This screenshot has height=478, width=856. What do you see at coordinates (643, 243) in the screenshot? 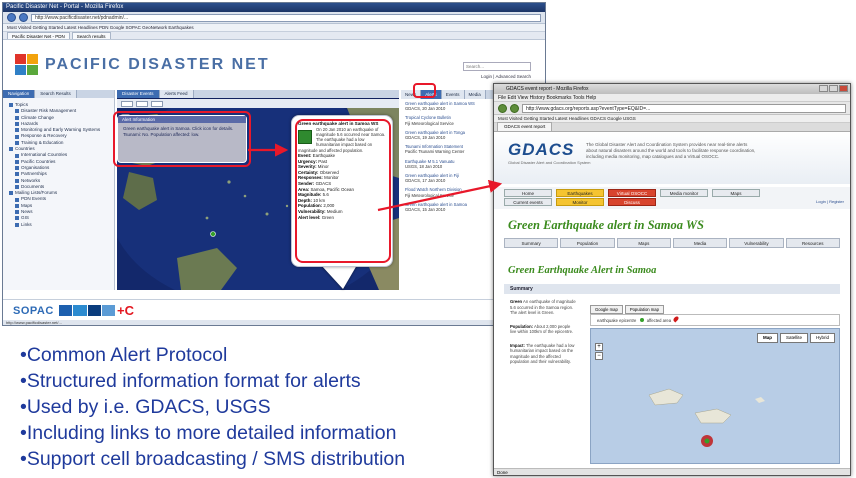
I see `event-subtab: Maps` at bounding box center [643, 243].